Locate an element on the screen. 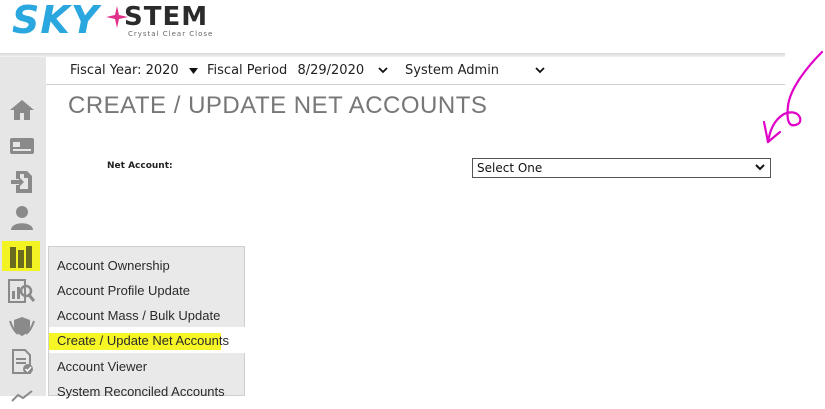  books-icon is located at coordinates (21, 256).